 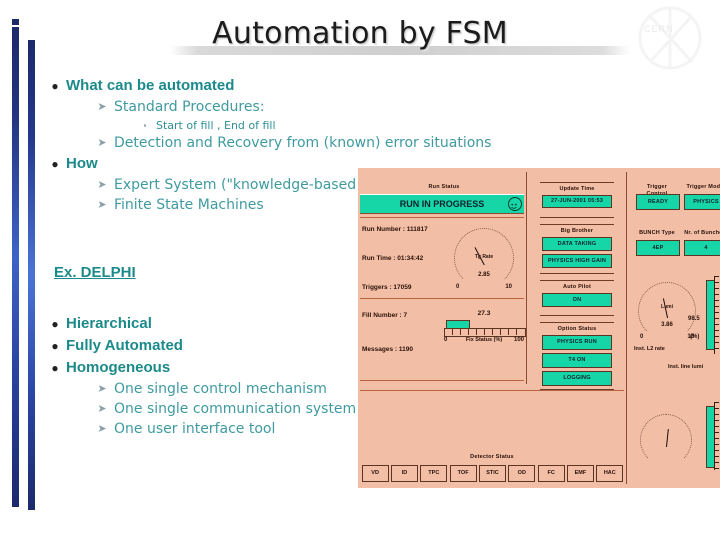 What do you see at coordinates (670, 38) in the screenshot?
I see `cern-logo: CERN` at bounding box center [670, 38].